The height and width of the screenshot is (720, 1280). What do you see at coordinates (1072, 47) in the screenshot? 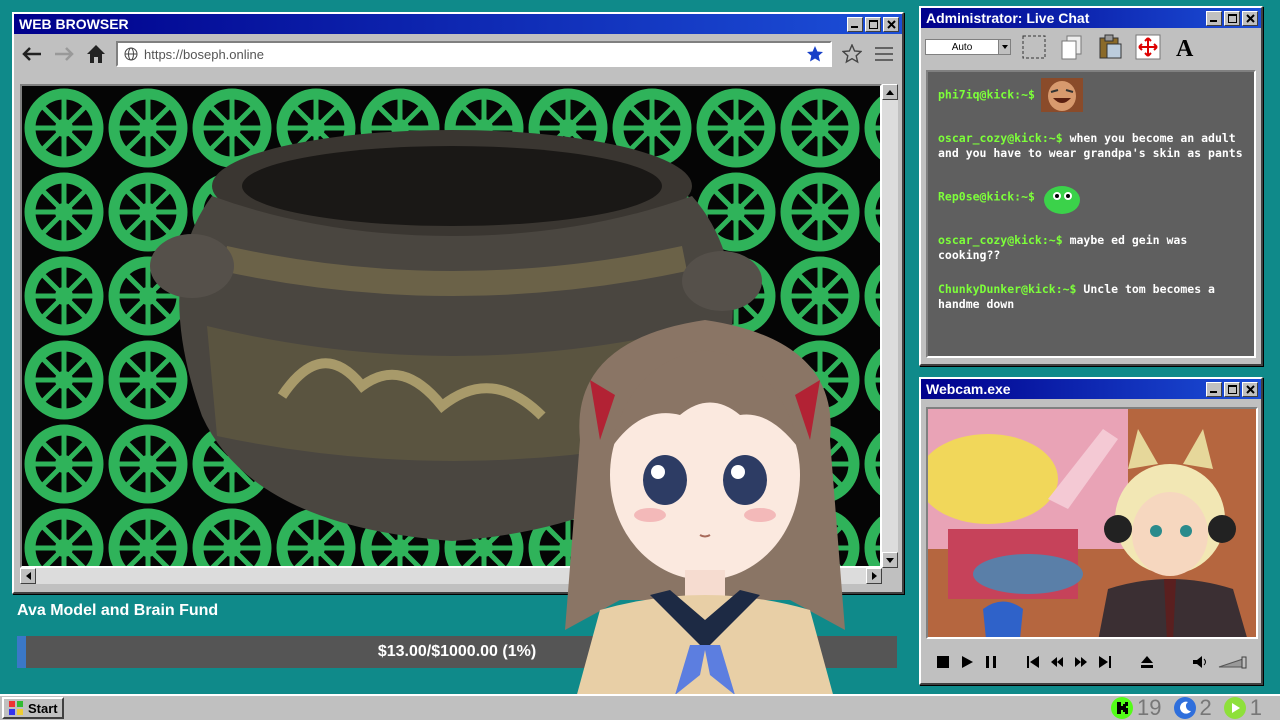
I see `copy-icon` at bounding box center [1072, 47].